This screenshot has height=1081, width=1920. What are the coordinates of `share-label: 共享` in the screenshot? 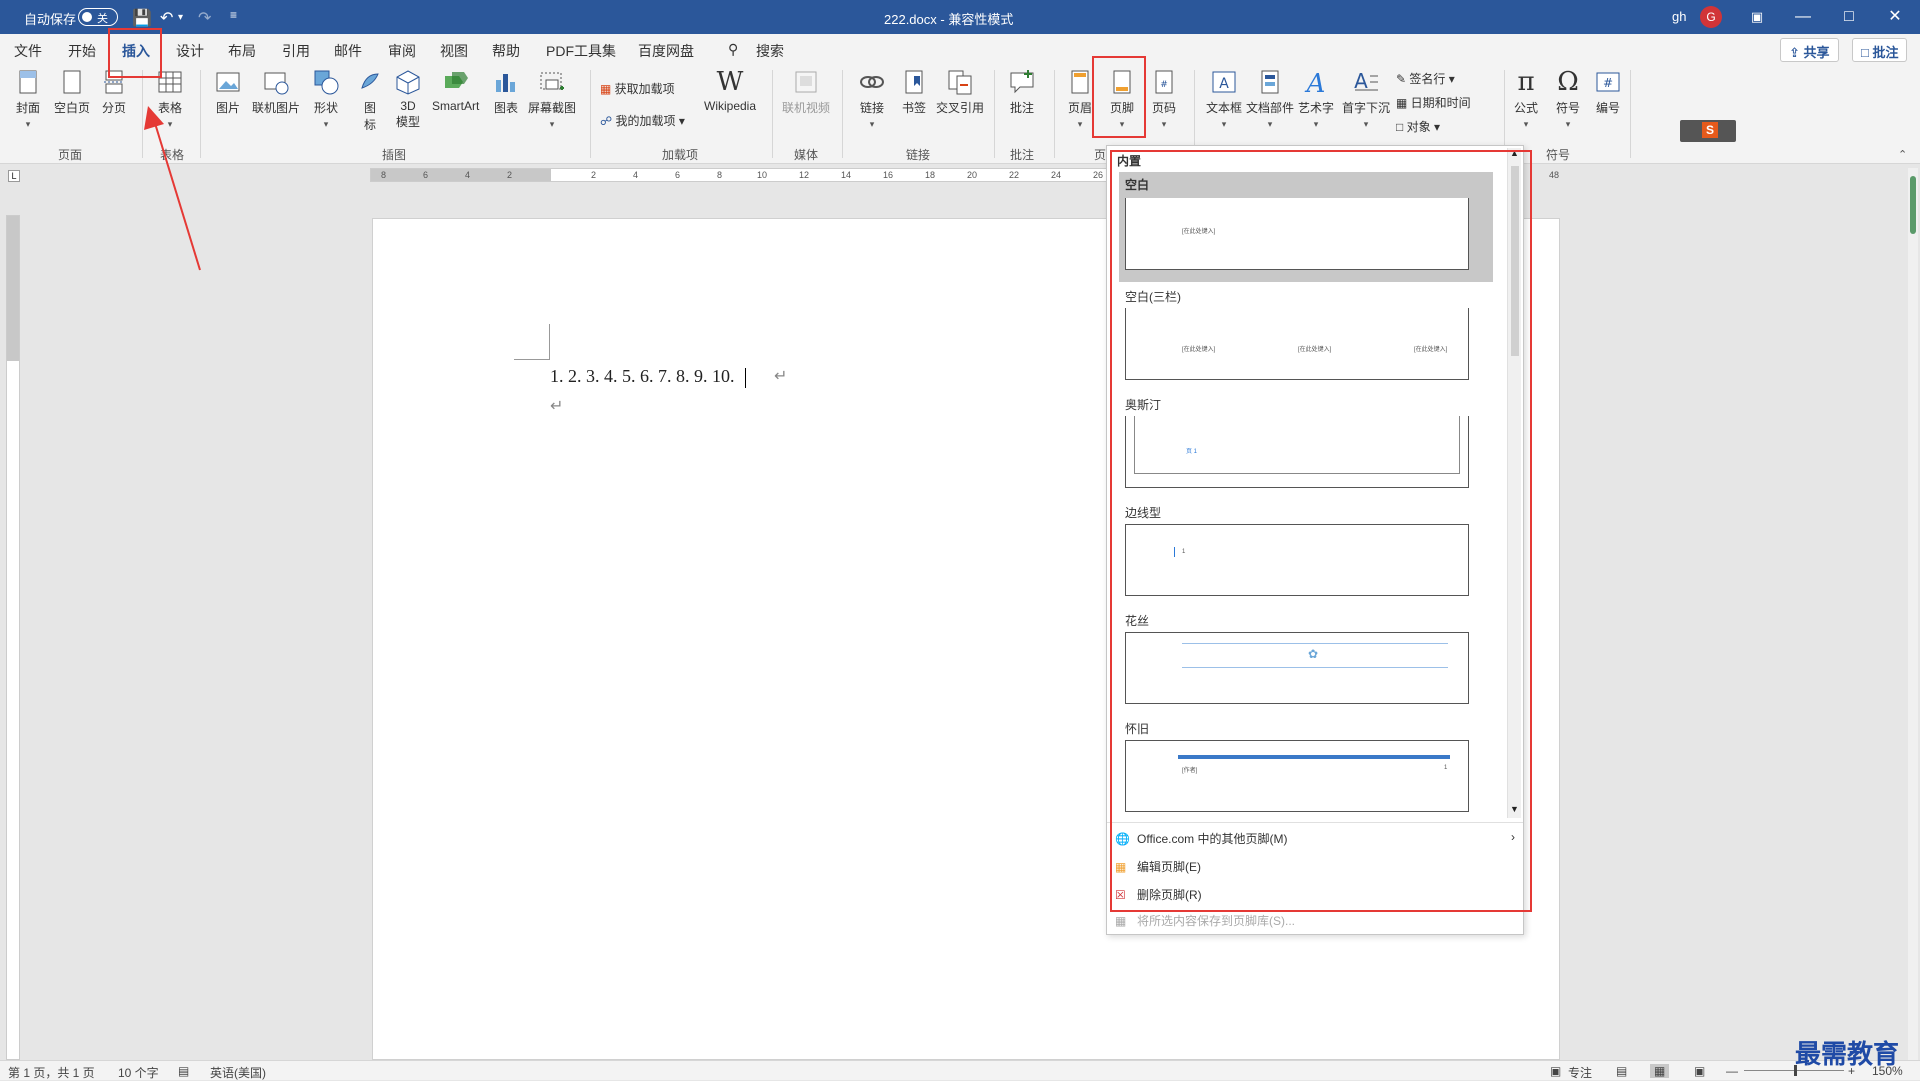 It's located at (1816, 52).